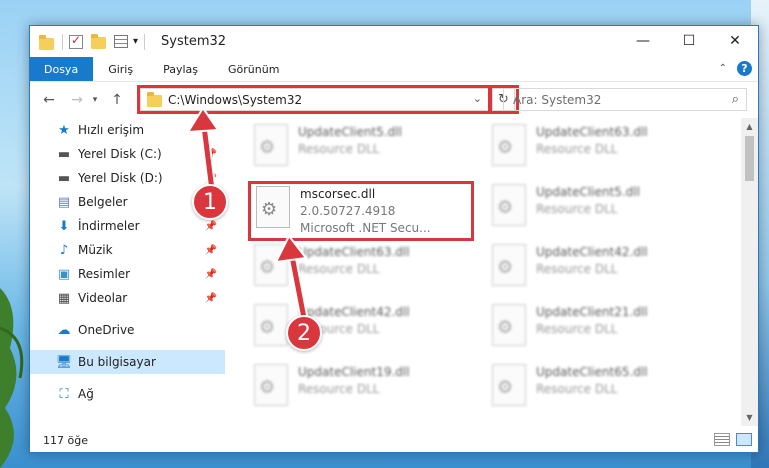 The width and height of the screenshot is (769, 468). What do you see at coordinates (95, 100) in the screenshot?
I see `recent-locations-icon: ▾` at bounding box center [95, 100].